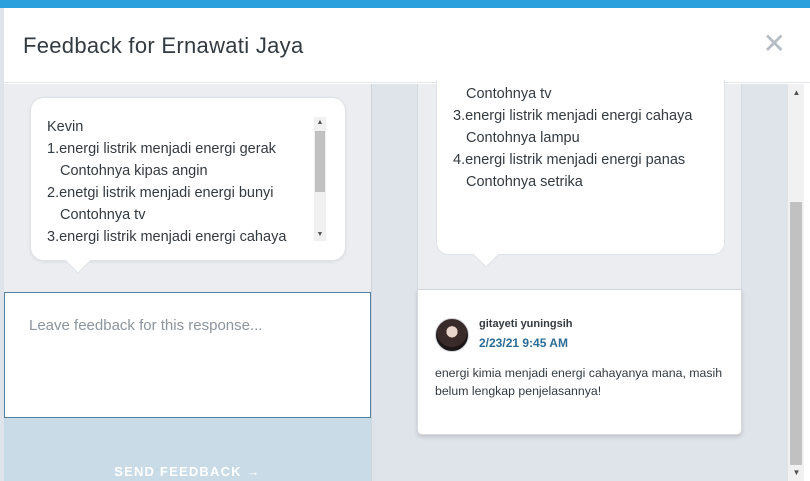  What do you see at coordinates (569, 160) in the screenshot?
I see `response-line: 4.energi listrik menjadi energi panas` at bounding box center [569, 160].